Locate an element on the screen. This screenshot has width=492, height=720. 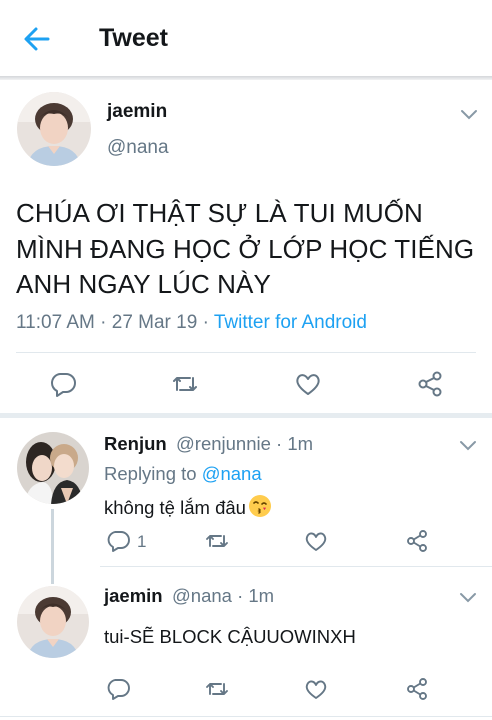
replying-to-link: @nana is located at coordinates (232, 473).